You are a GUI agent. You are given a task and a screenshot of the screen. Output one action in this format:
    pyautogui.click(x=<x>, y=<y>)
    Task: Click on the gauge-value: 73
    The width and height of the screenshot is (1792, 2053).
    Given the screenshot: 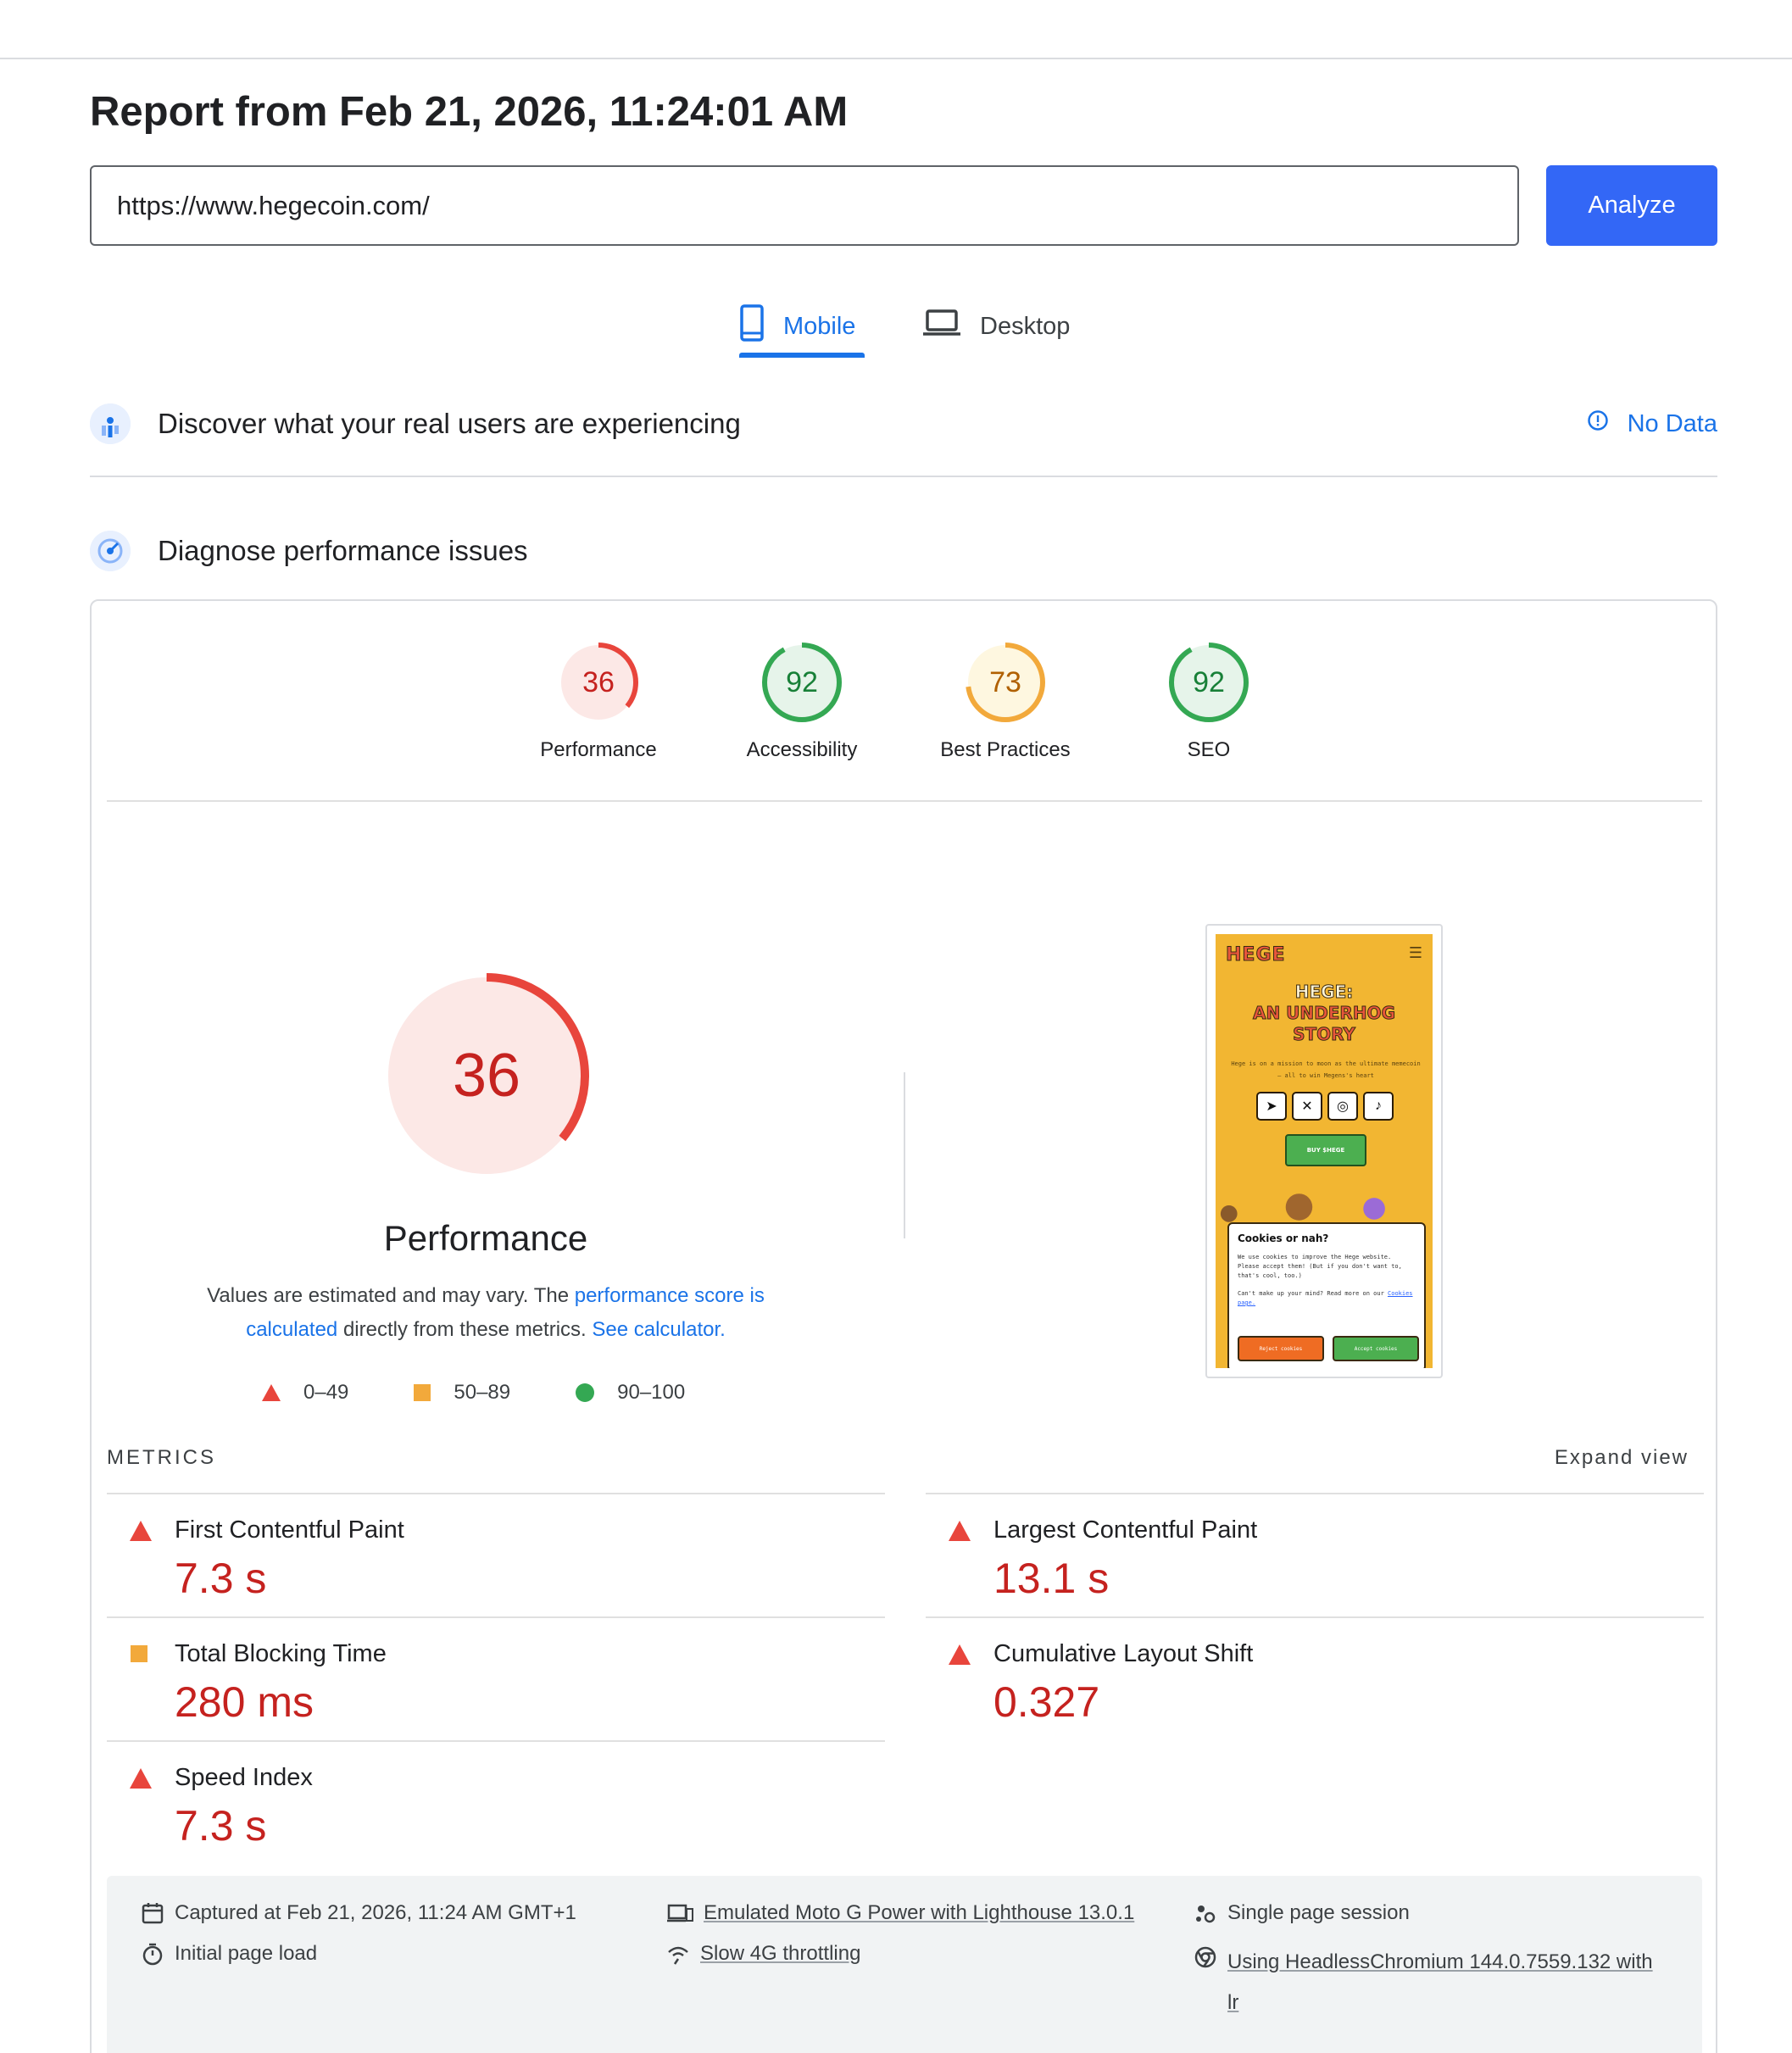 What is the action you would take?
    pyautogui.click(x=1005, y=682)
    